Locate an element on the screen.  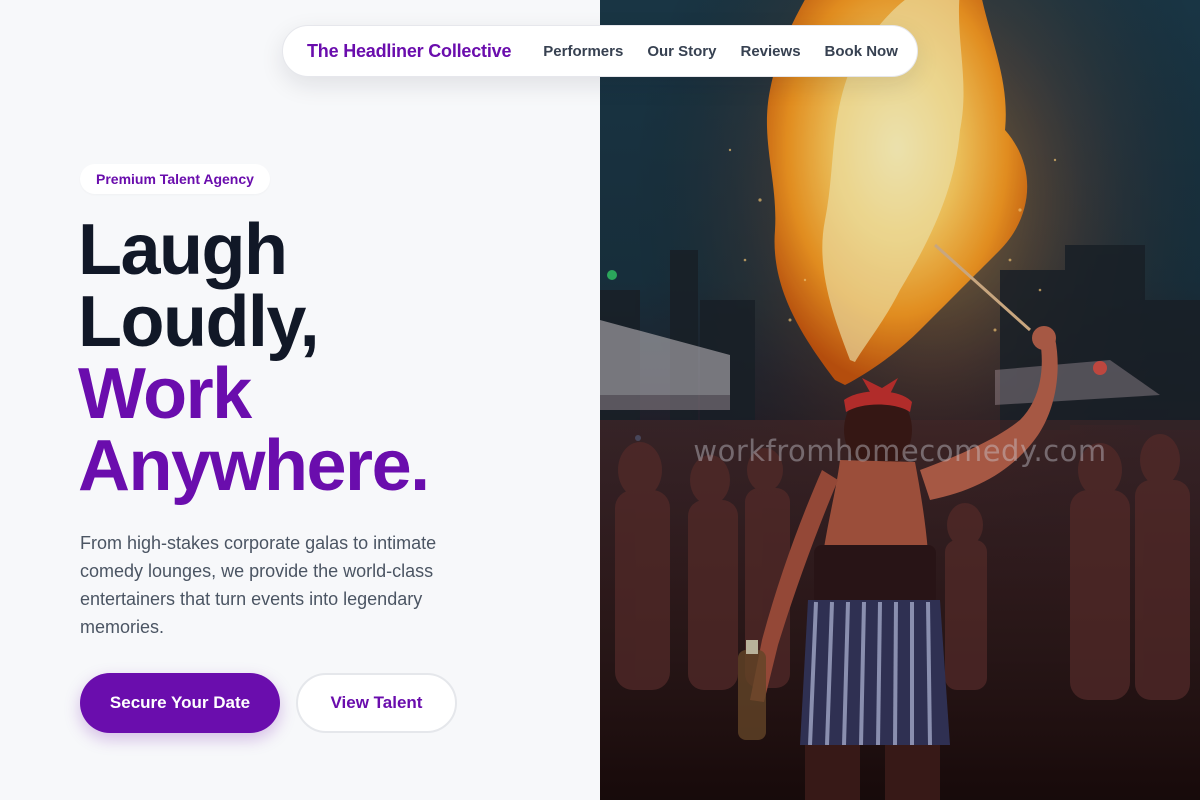
nav-link-our-story: Our Story is located at coordinates (681, 51).